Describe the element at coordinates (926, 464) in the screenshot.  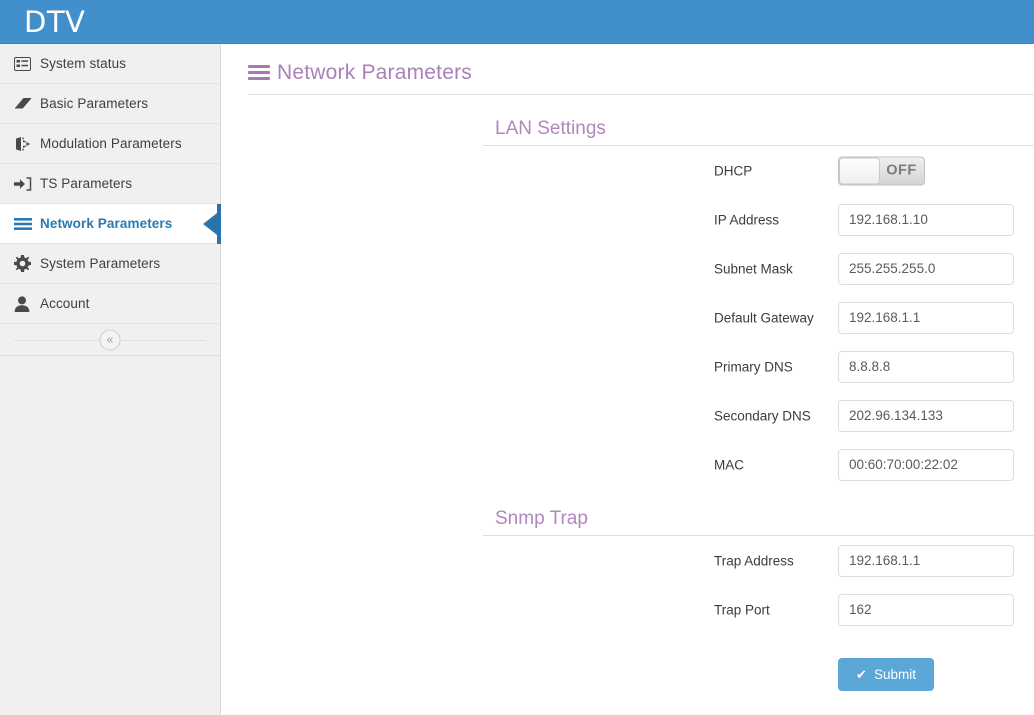
I see `mac-input` at that location.